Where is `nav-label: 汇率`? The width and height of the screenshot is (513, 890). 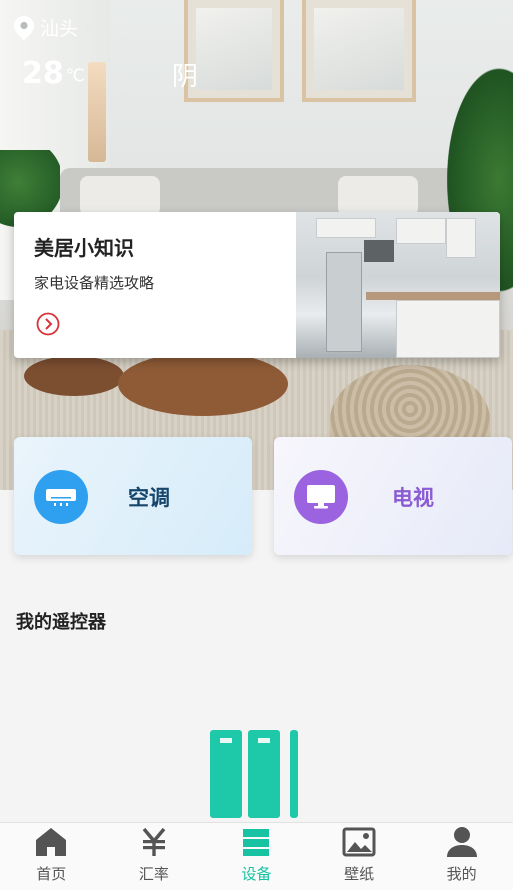
nav-label: 汇率 is located at coordinates (153, 874).